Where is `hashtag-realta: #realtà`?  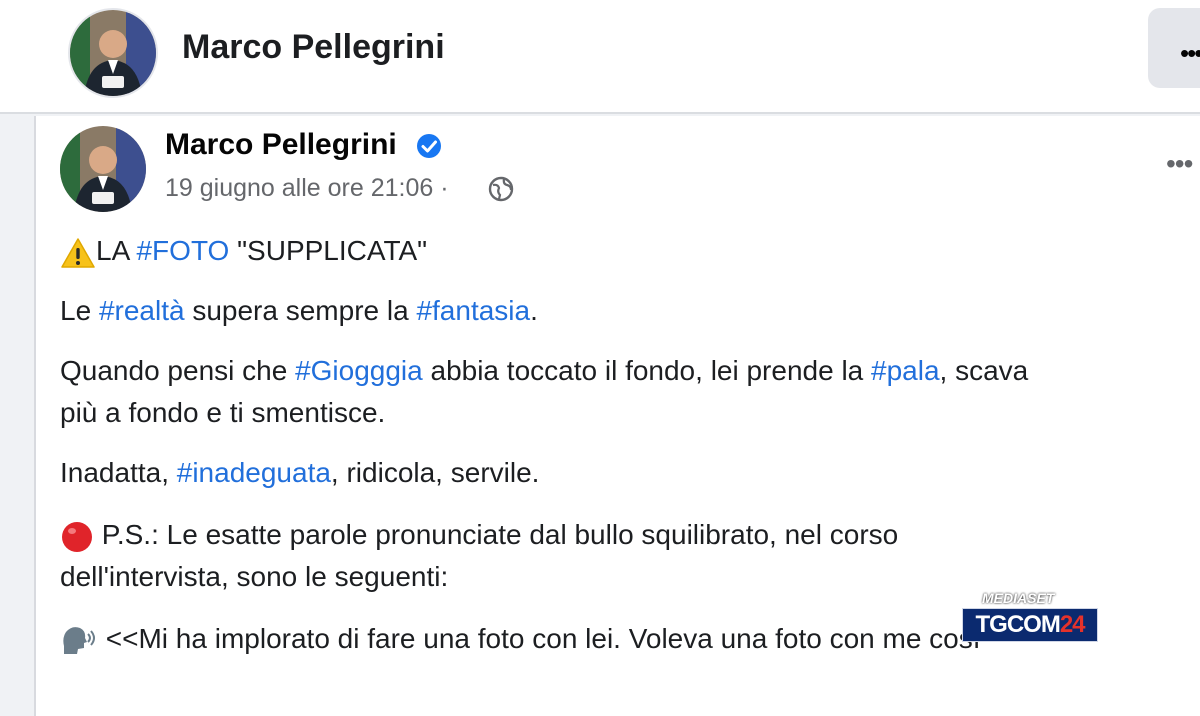
hashtag-realta: #realtà is located at coordinates (142, 310).